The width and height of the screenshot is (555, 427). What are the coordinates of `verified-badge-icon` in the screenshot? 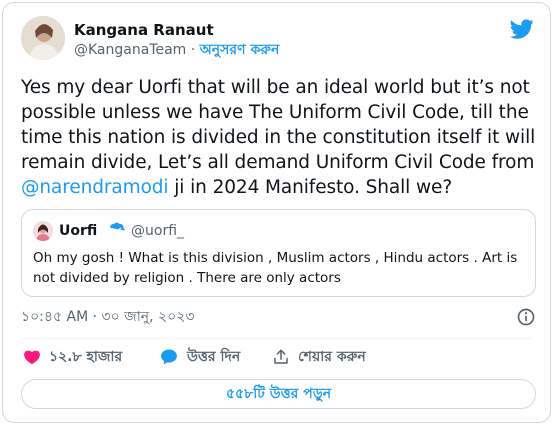 It's located at (117, 228).